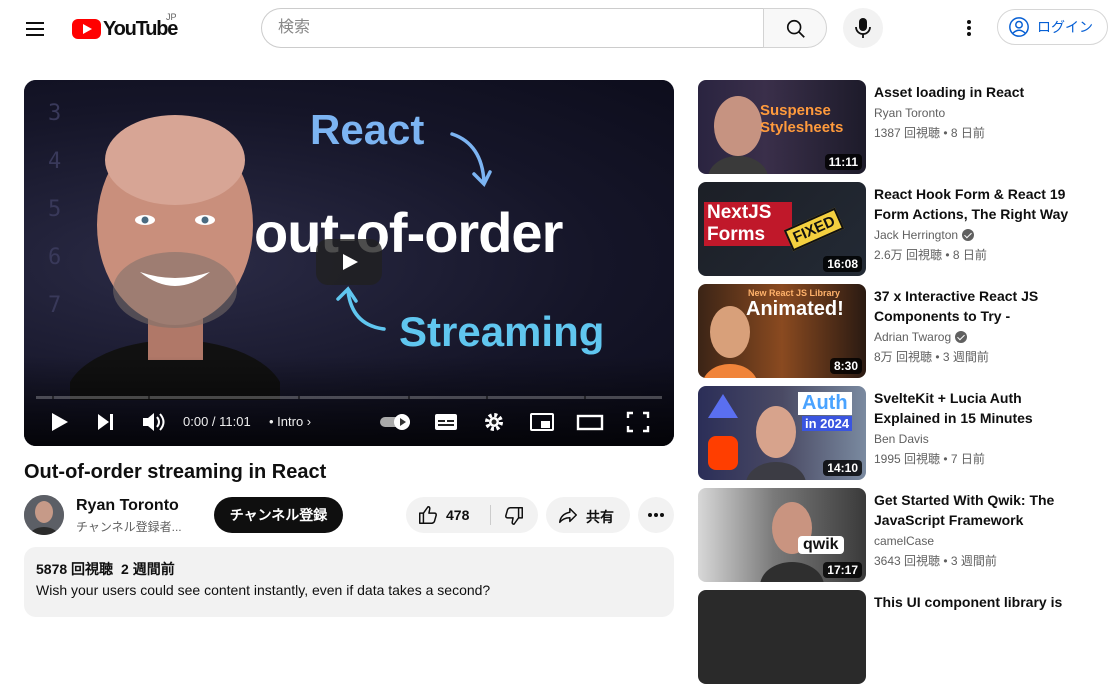 The height and width of the screenshot is (684, 1109). I want to click on play-icon, so click(60, 422).